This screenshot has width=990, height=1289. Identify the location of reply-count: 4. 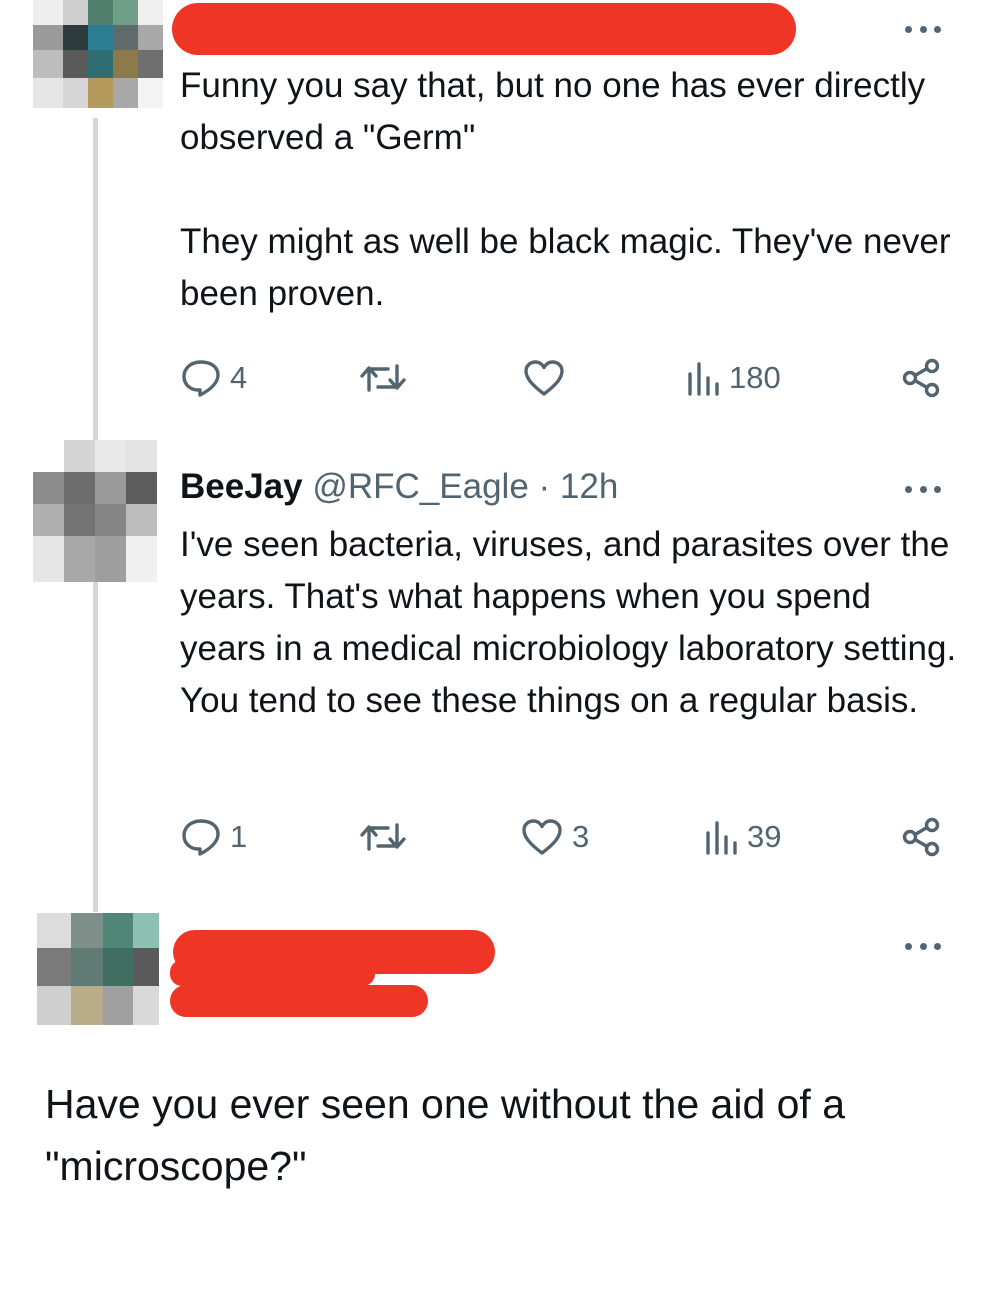
(239, 377).